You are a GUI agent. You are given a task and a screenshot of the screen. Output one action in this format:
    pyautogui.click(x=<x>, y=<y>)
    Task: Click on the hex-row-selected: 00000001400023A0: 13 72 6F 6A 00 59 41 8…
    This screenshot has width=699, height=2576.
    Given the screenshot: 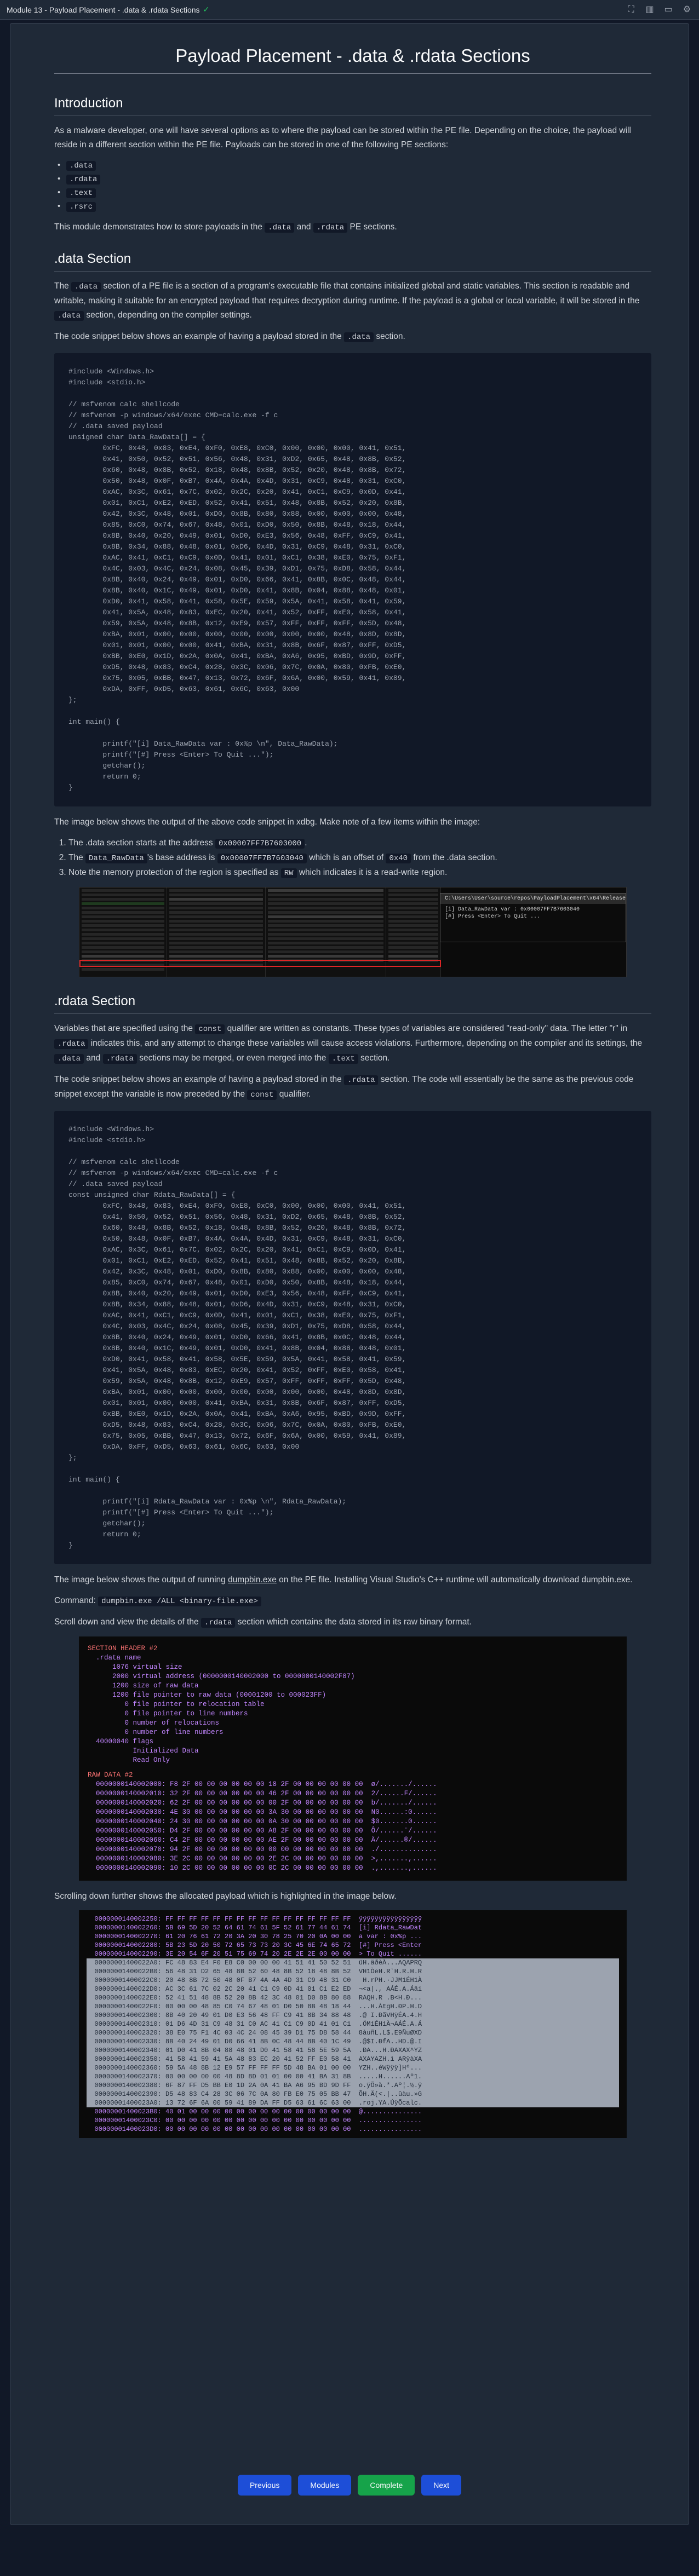 What is the action you would take?
    pyautogui.click(x=254, y=2103)
    